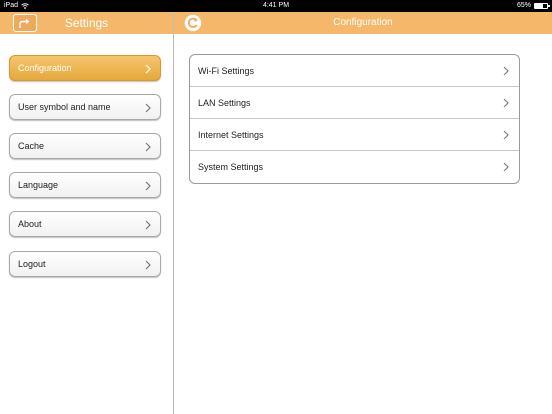 The width and height of the screenshot is (552, 414). I want to click on list-item-system-settings: System Settings, so click(354, 167).